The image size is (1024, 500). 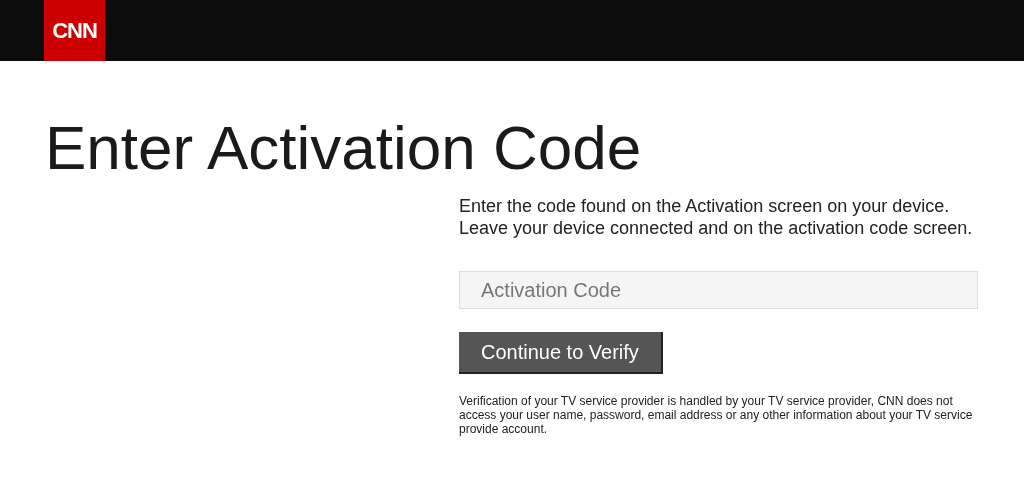 What do you see at coordinates (716, 415) in the screenshot?
I see `disclaimer-text: Verification of your TV service provider is handled by your TV service provider, CNN does not access your user name, password, email address or any other information about your TV service provide account.` at bounding box center [716, 415].